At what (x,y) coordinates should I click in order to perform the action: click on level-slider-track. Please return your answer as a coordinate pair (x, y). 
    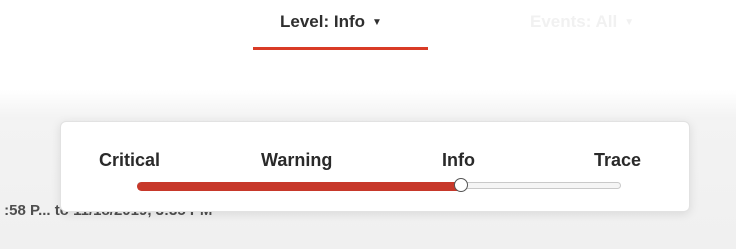
    Looking at the image, I should click on (379, 185).